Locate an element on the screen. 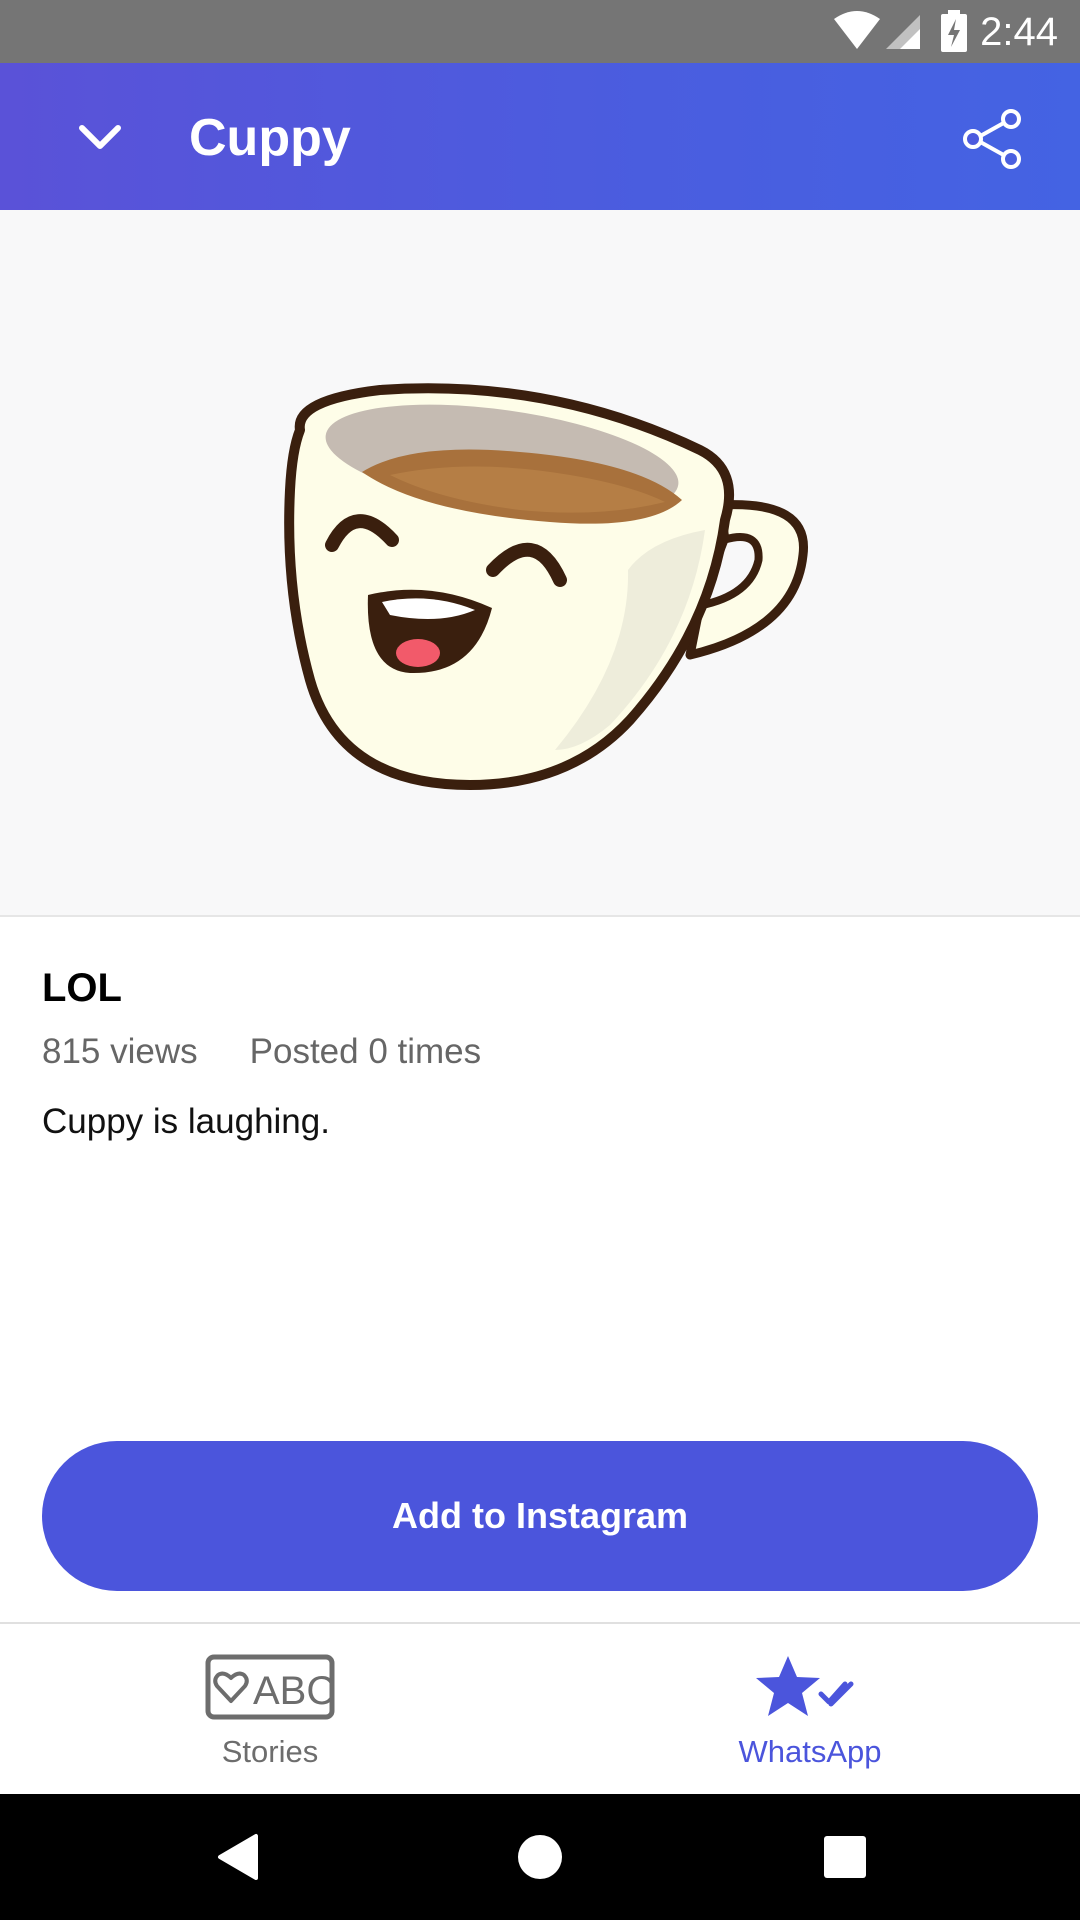  nav-item-stories: ABC Stories is located at coordinates (270, 1710).